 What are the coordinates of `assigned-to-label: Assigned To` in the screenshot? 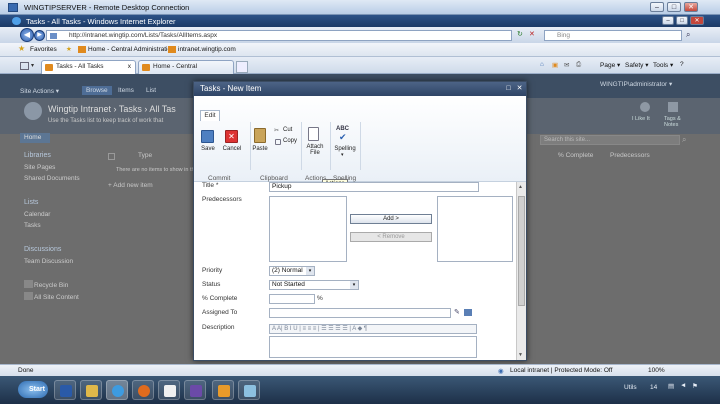 It's located at (220, 312).